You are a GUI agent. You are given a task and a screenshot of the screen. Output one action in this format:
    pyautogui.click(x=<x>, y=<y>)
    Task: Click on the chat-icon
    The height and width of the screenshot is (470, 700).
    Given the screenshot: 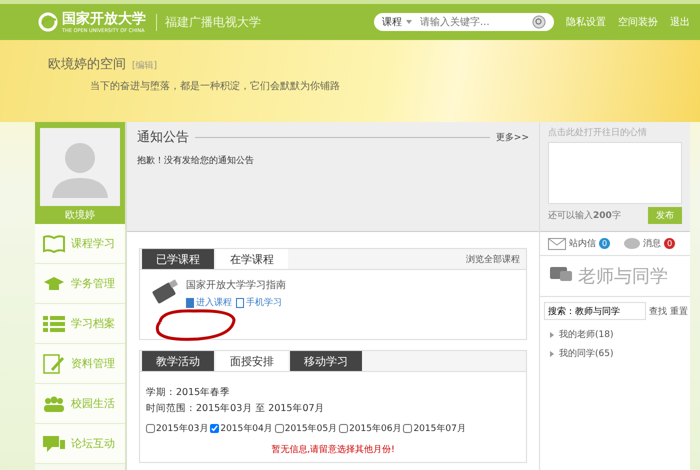 What is the action you would take?
    pyautogui.click(x=54, y=443)
    